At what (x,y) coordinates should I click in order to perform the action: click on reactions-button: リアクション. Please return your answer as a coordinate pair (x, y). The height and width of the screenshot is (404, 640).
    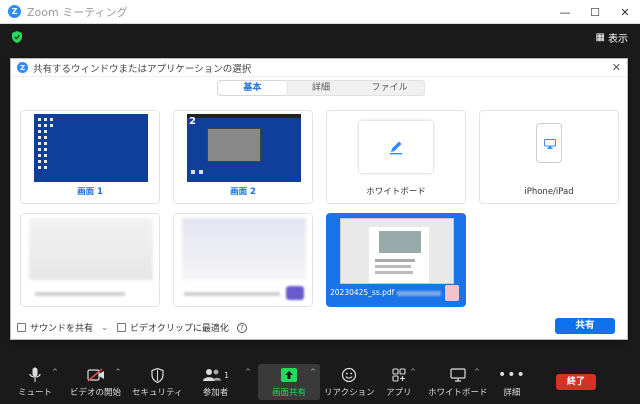
    Looking at the image, I should click on (349, 382).